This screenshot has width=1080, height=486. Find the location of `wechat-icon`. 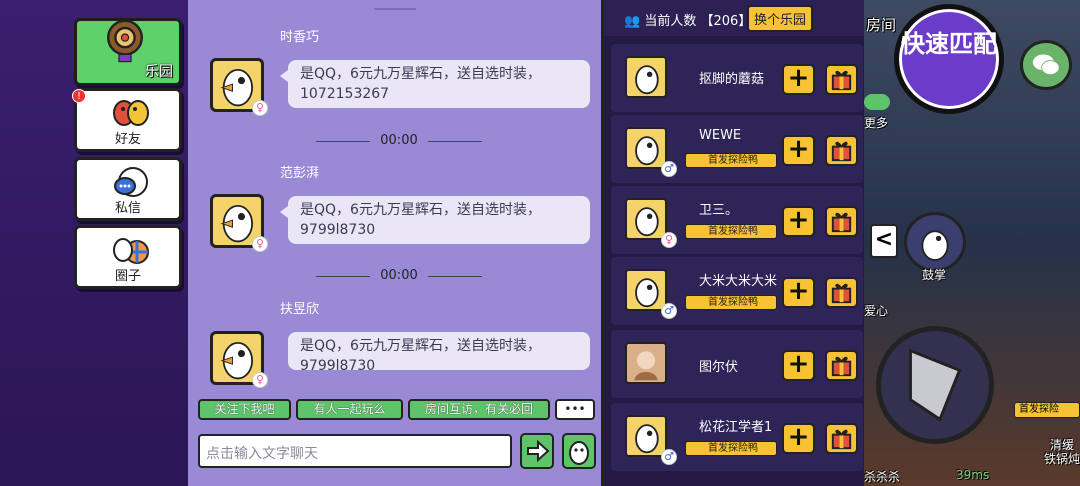

wechat-icon is located at coordinates (1046, 65).